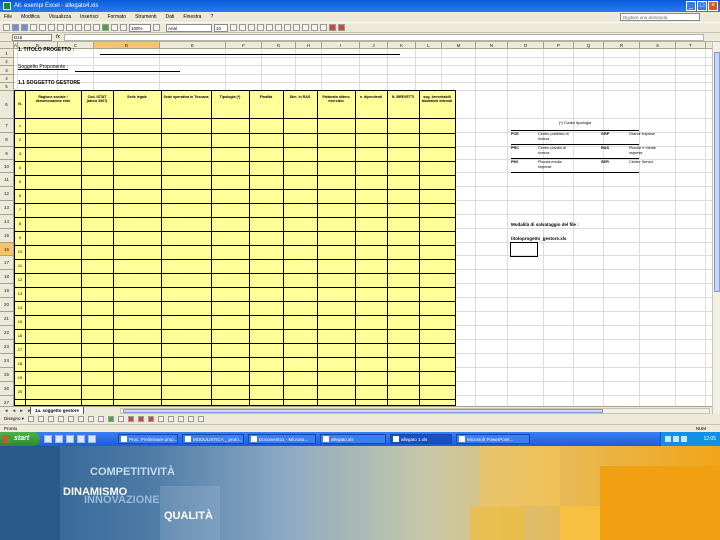 This screenshot has width=720, height=540. I want to click on column-header: O, so click(526, 45).